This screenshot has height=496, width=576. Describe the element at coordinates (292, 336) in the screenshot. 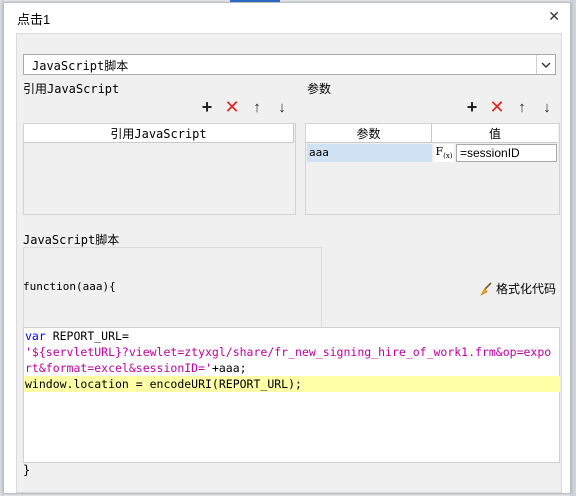

I see `code-line-1: var REPORT_URL=` at that location.